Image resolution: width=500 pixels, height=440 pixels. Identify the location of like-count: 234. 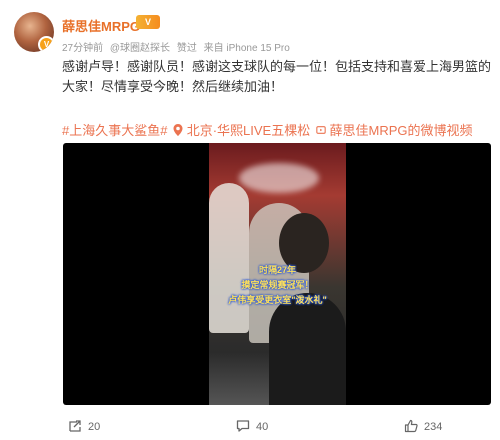
(433, 427).